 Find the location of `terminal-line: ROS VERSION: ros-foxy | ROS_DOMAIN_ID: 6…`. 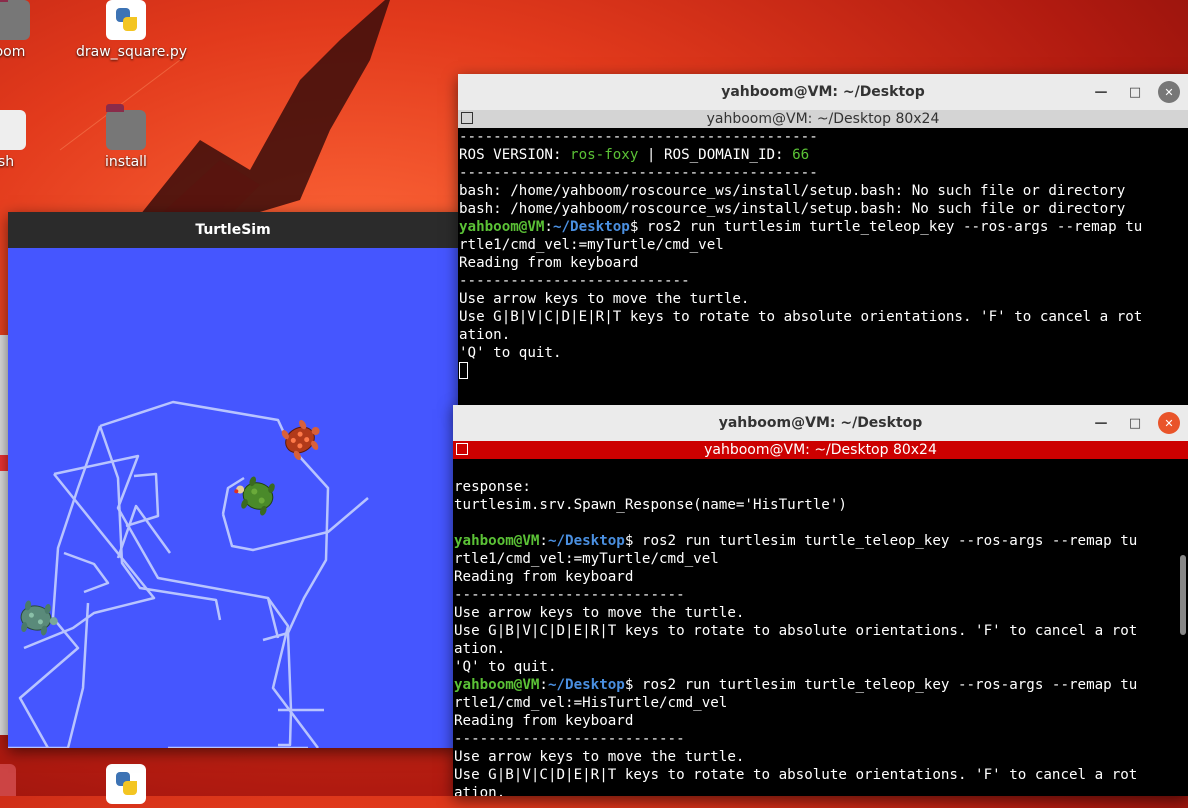

terminal-line: ROS VERSION: ros-foxy | ROS_DOMAIN_ID: 6… is located at coordinates (823, 155).